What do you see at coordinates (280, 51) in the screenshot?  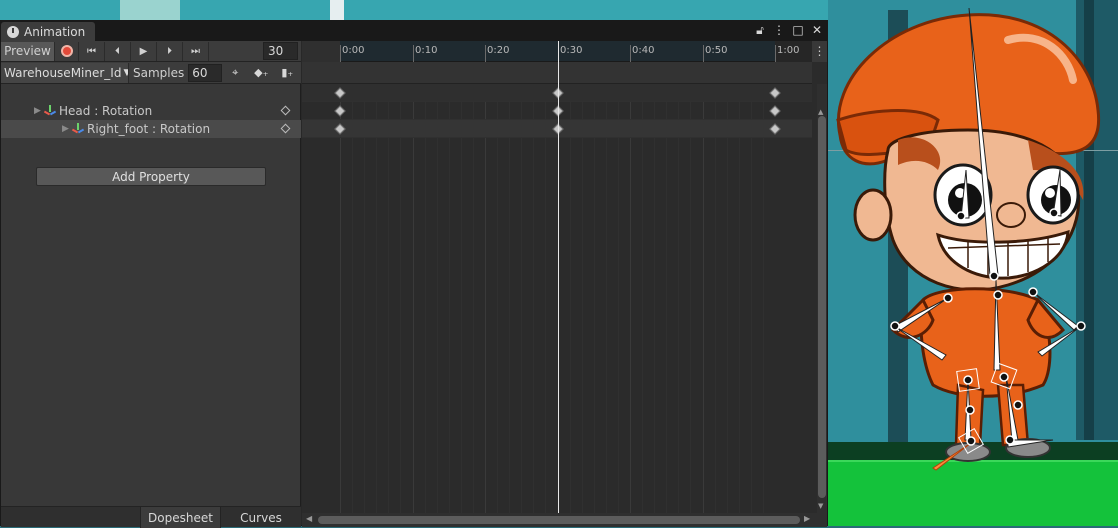 I see `frame-field: 30` at bounding box center [280, 51].